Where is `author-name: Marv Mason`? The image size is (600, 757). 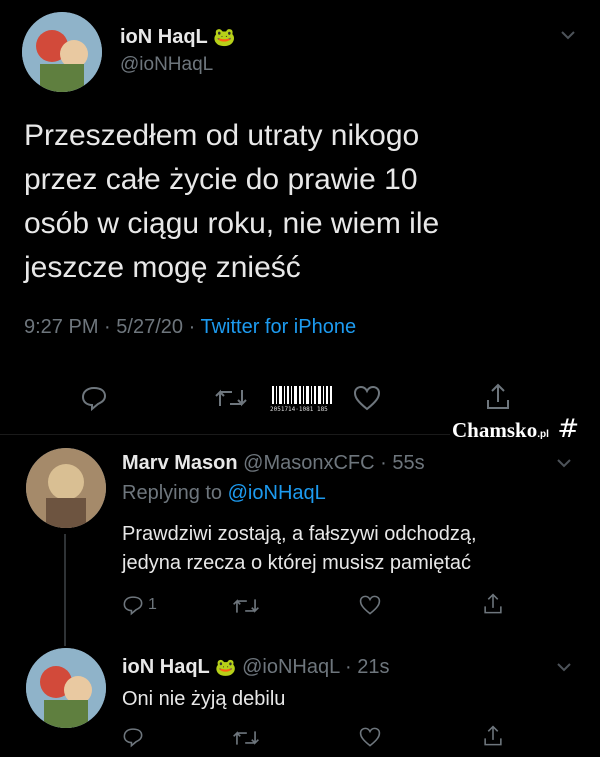 author-name: Marv Mason is located at coordinates (180, 463).